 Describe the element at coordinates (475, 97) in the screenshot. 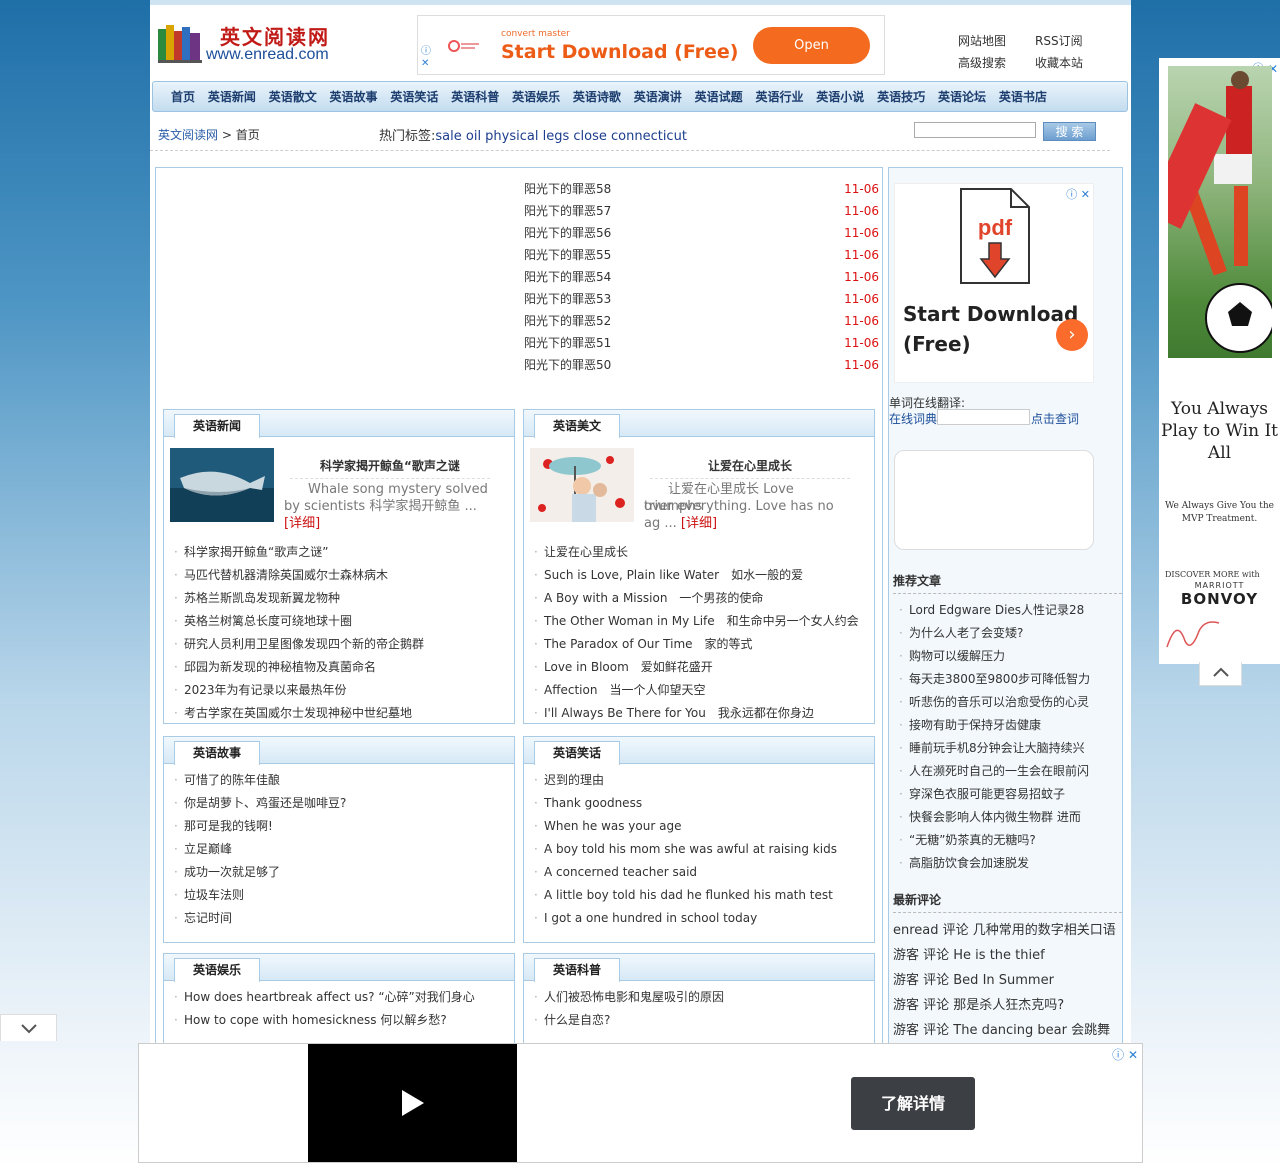

I see `nav-item-science: 英语科普` at that location.